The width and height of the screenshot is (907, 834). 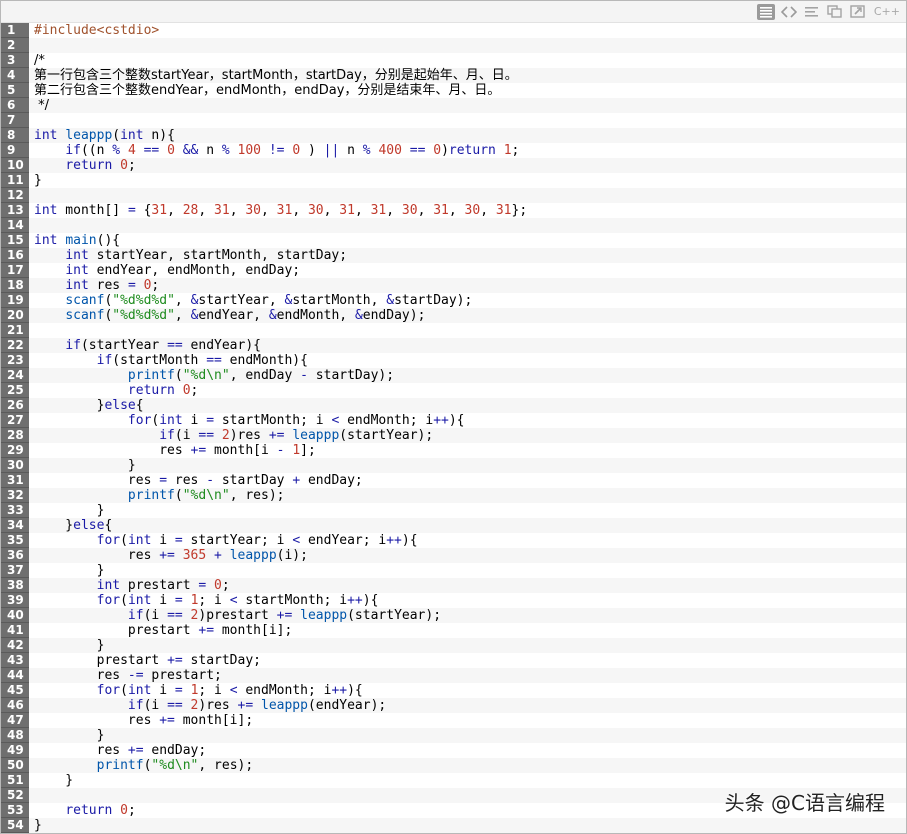 I want to click on code-line: 17 int endYear, endMonth, endDay;, so click(x=453, y=270).